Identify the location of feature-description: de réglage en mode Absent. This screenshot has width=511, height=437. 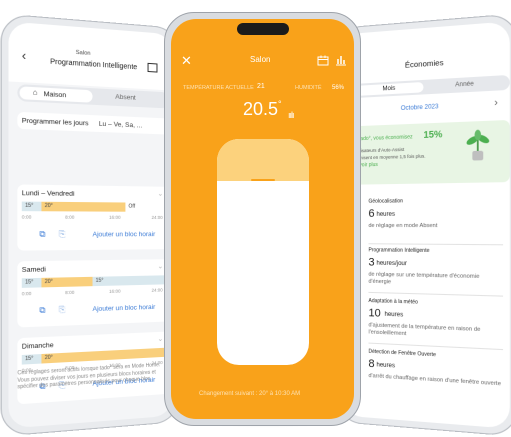
(403, 226).